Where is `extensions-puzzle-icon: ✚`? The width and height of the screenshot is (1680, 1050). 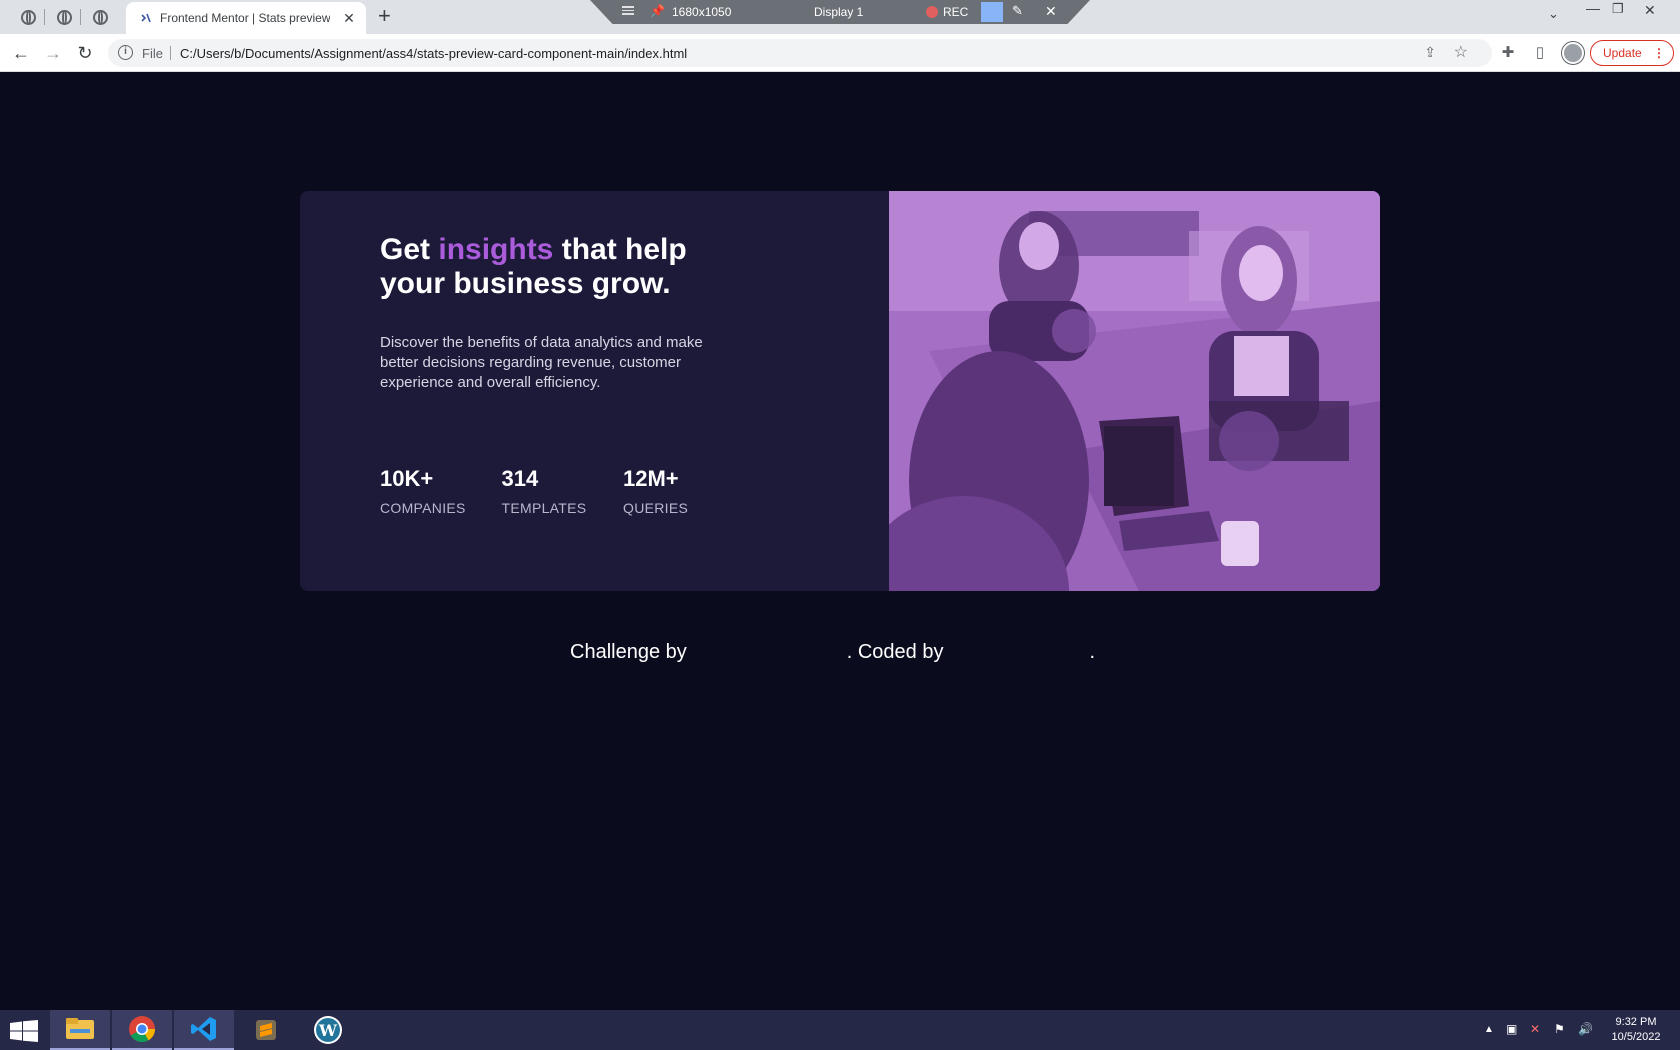 extensions-puzzle-icon: ✚ is located at coordinates (1508, 53).